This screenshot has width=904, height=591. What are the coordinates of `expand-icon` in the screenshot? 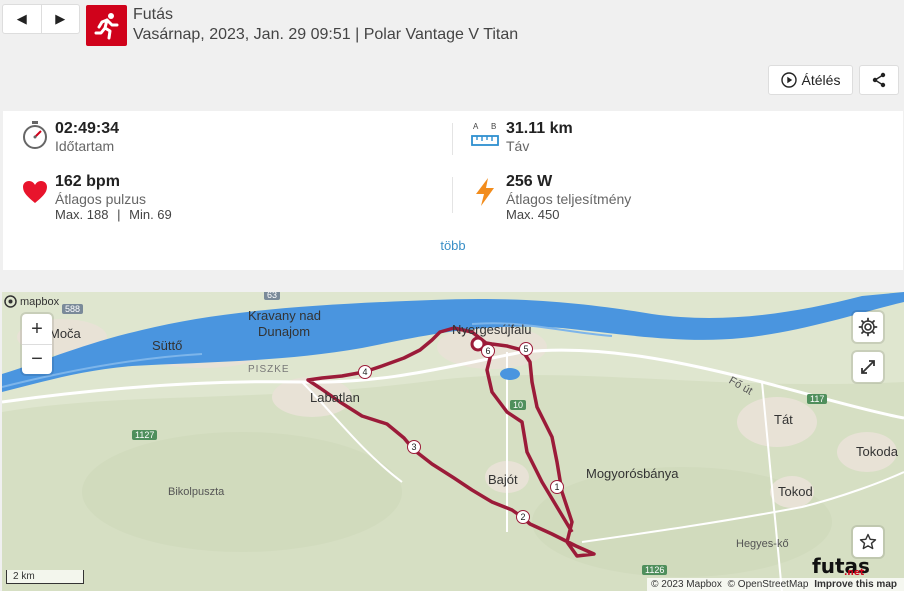 It's located at (868, 367).